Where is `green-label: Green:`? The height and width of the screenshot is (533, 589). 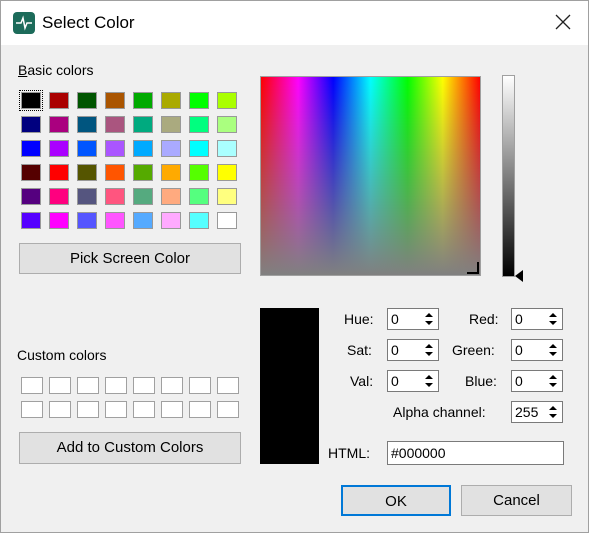 green-label: Green: is located at coordinates (473, 350).